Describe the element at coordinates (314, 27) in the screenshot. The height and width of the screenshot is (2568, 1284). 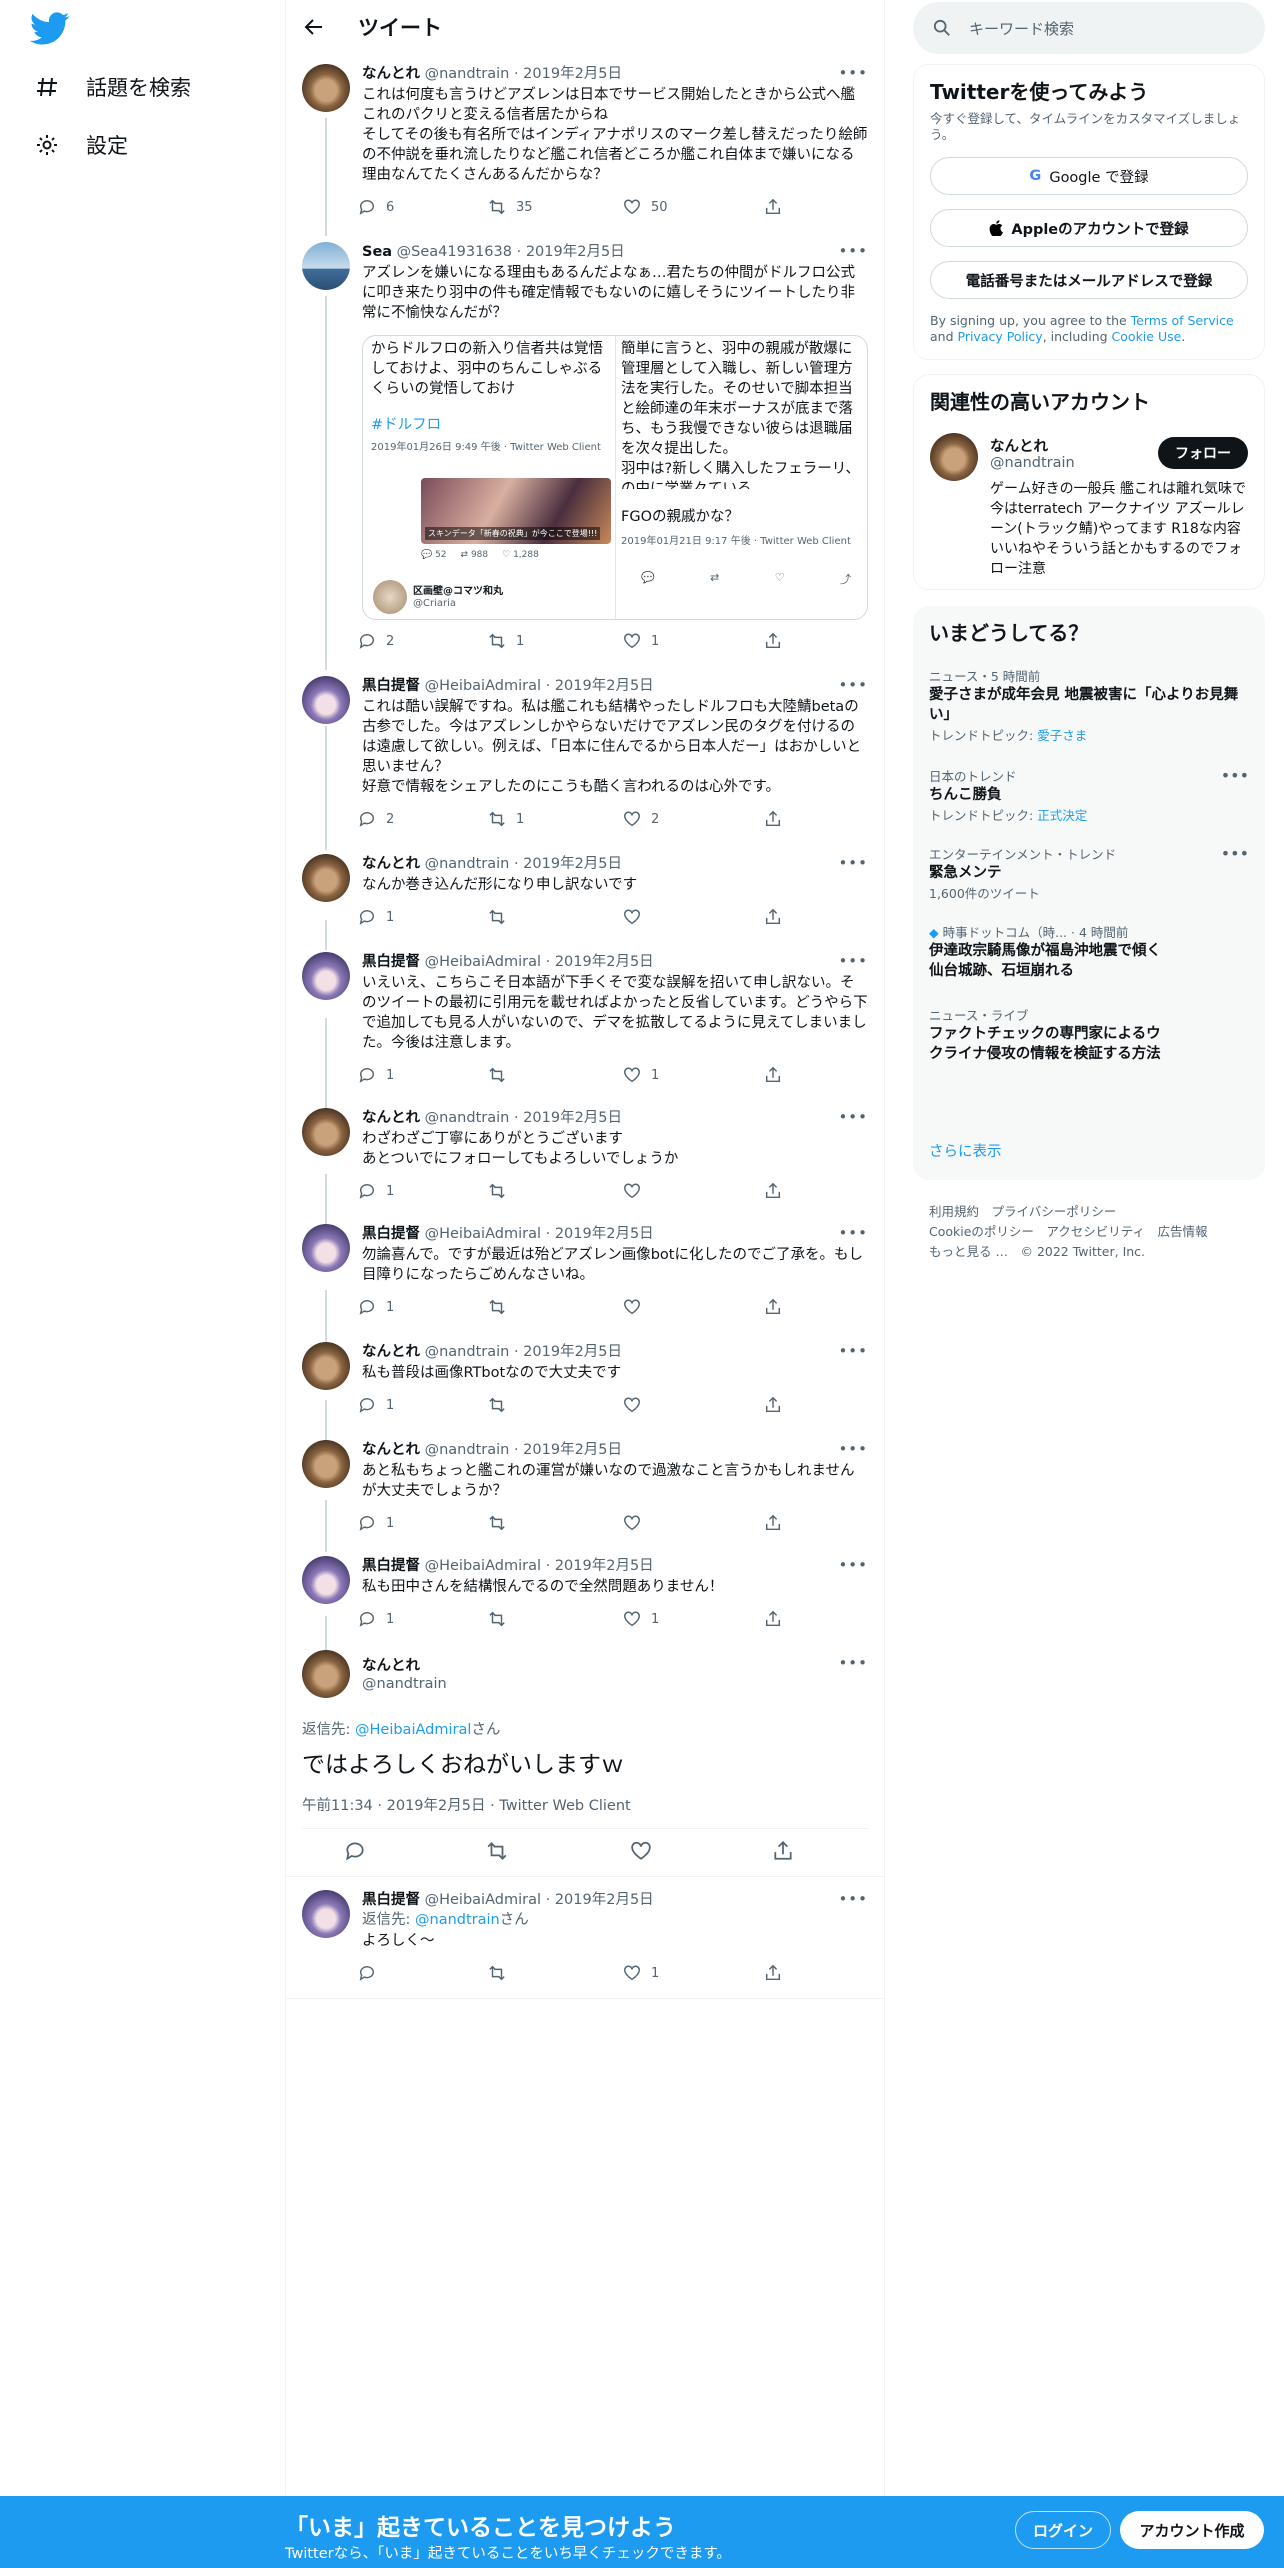
I see `back-arrow-icon` at that location.